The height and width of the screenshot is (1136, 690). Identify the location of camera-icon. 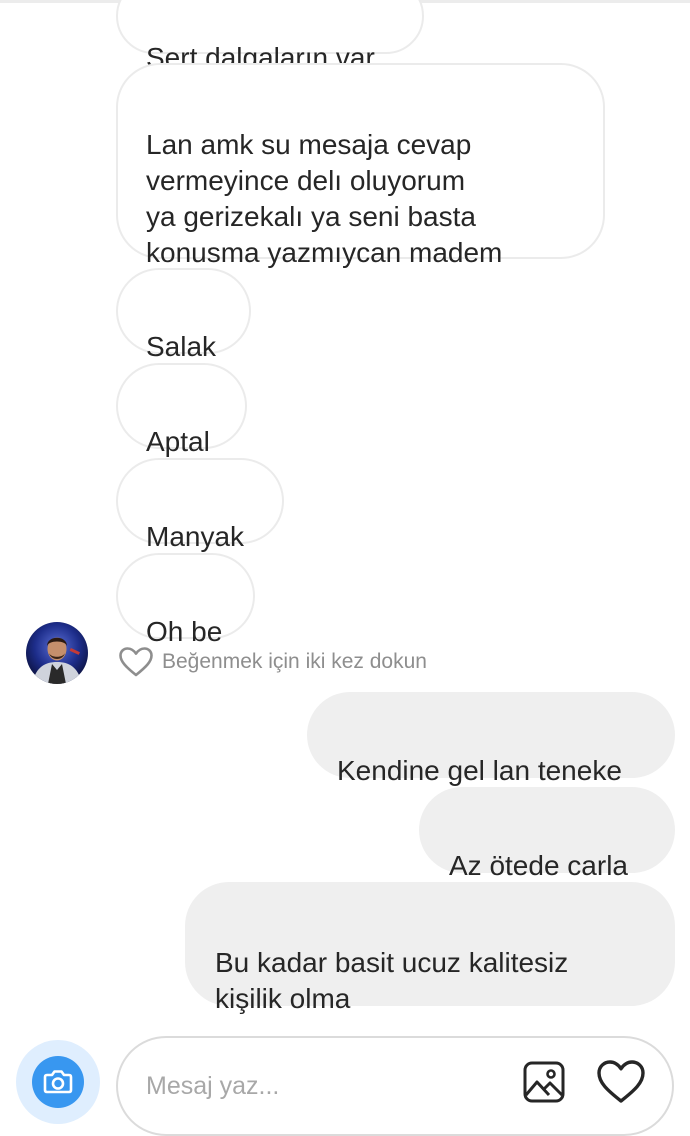
(58, 1082).